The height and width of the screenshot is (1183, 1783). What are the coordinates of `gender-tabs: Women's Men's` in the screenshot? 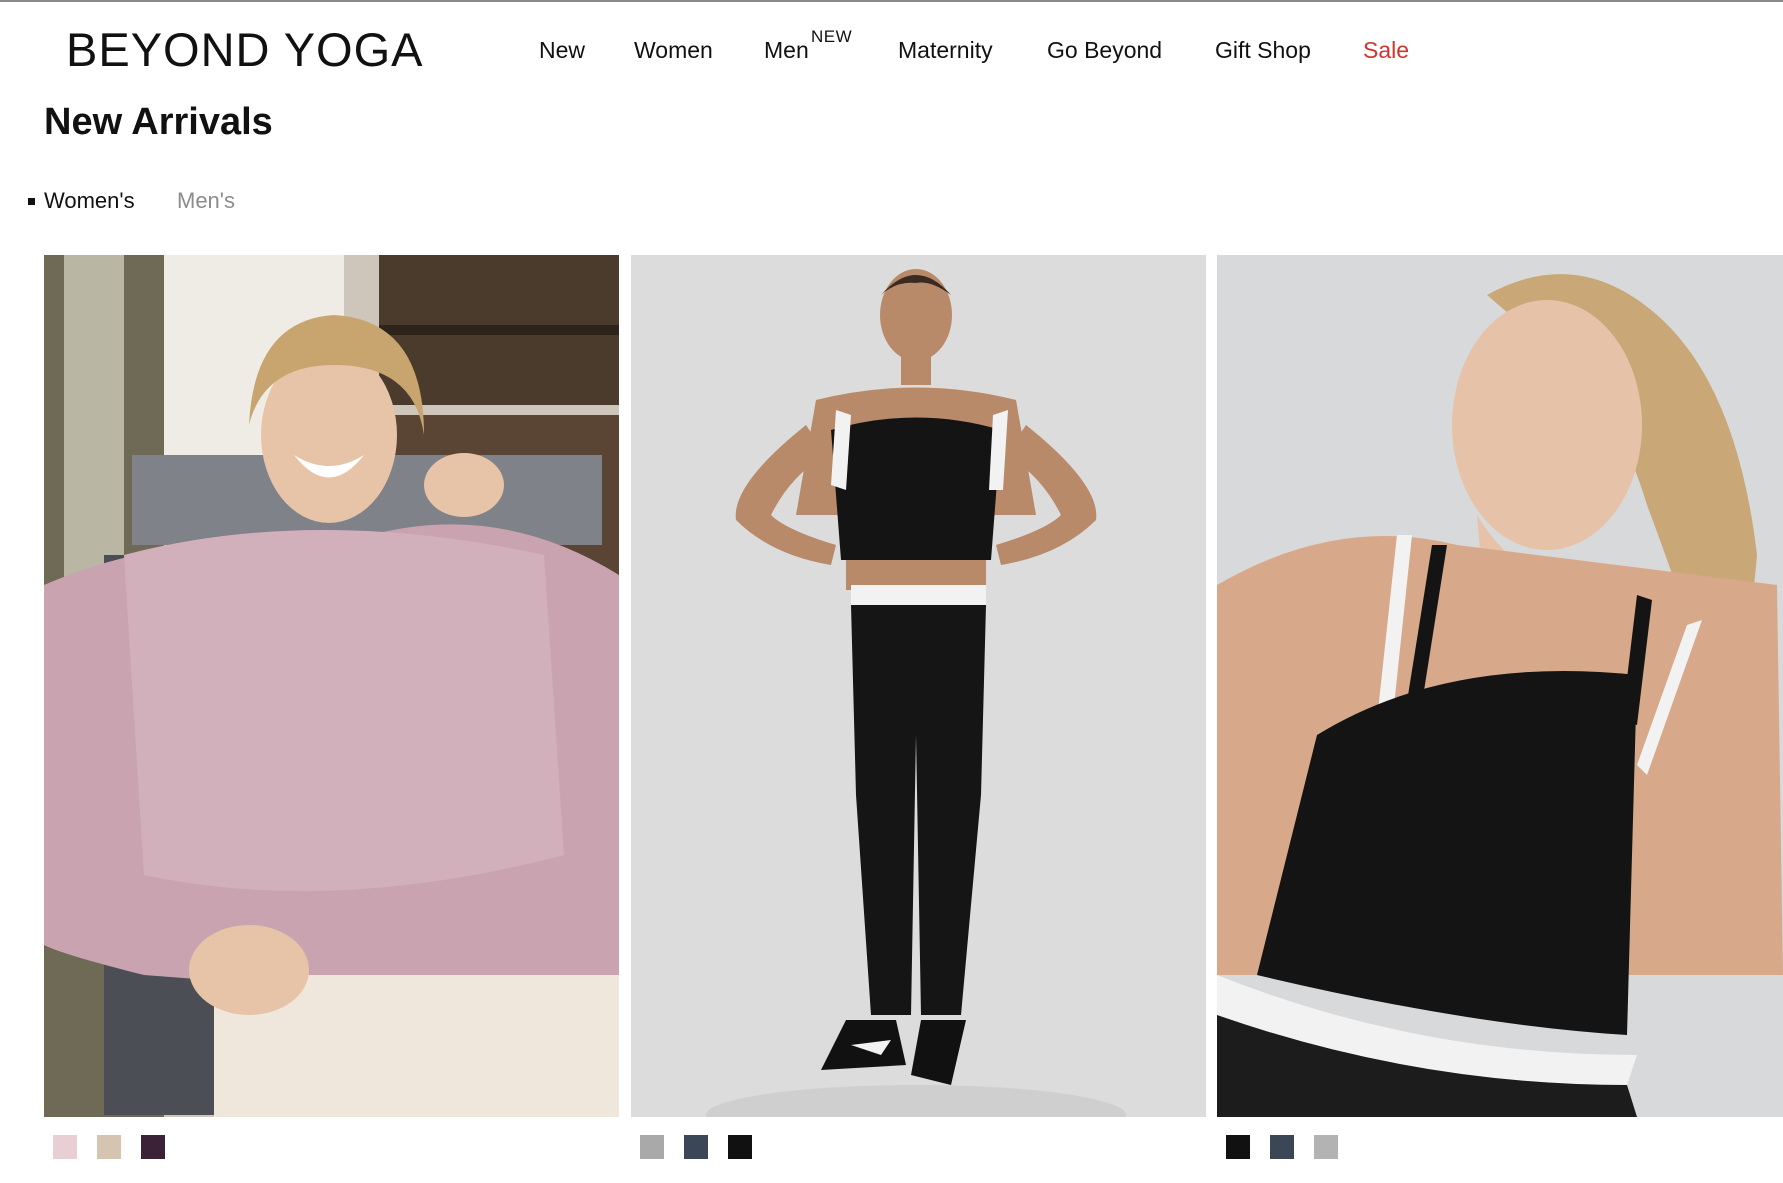 It's located at (200, 201).